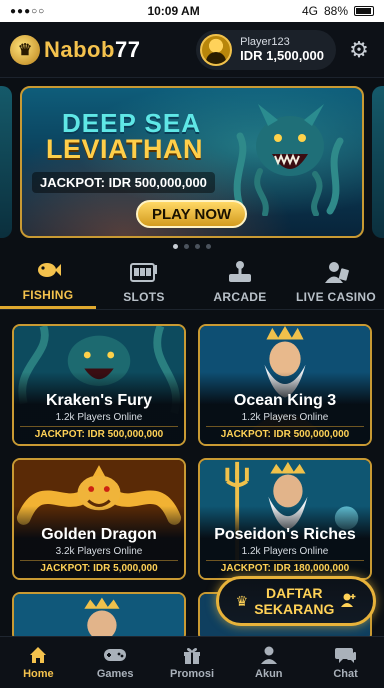 This screenshot has height=688, width=384. What do you see at coordinates (336, 272) in the screenshot?
I see `dealer-icon` at bounding box center [336, 272].